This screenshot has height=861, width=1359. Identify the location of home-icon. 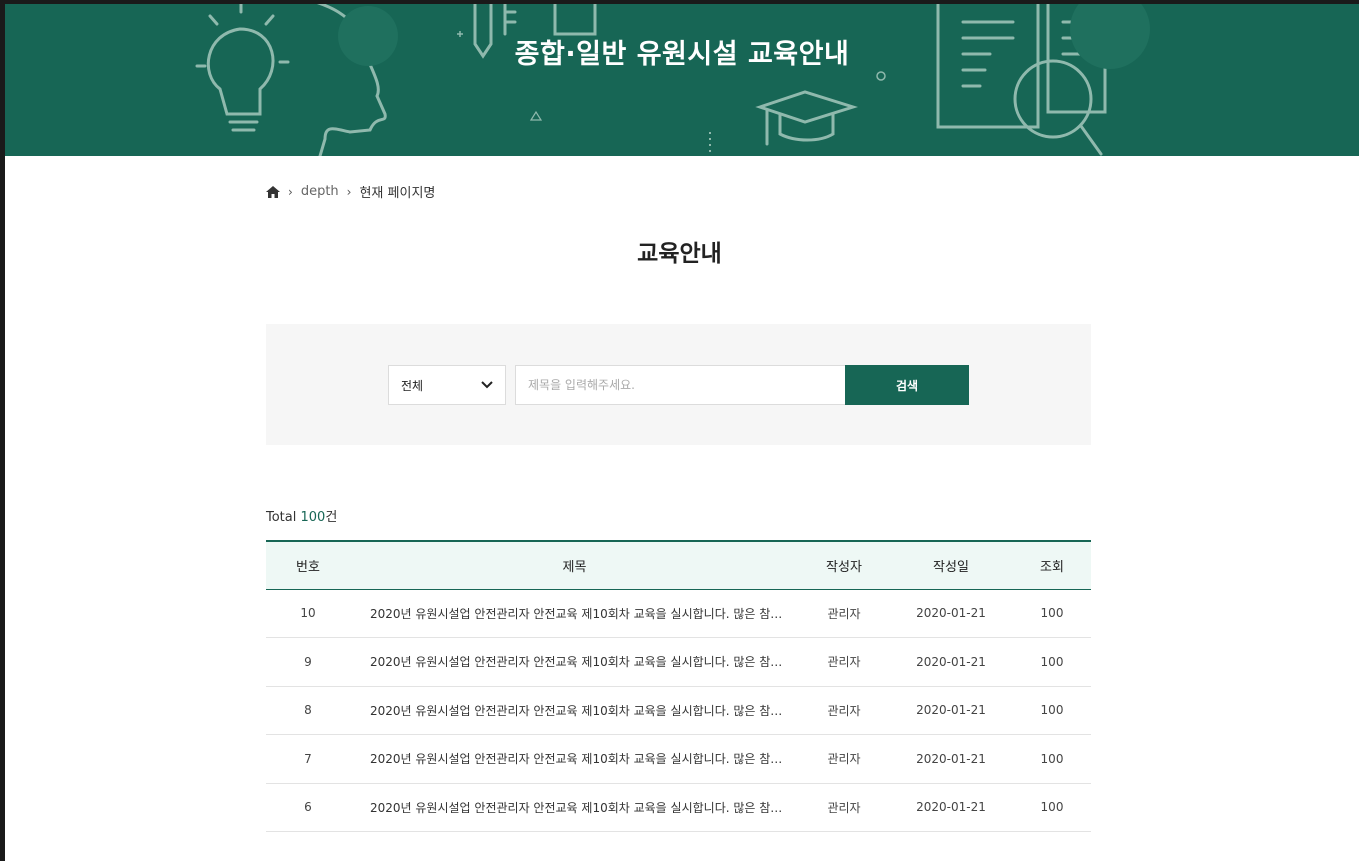
(273, 191).